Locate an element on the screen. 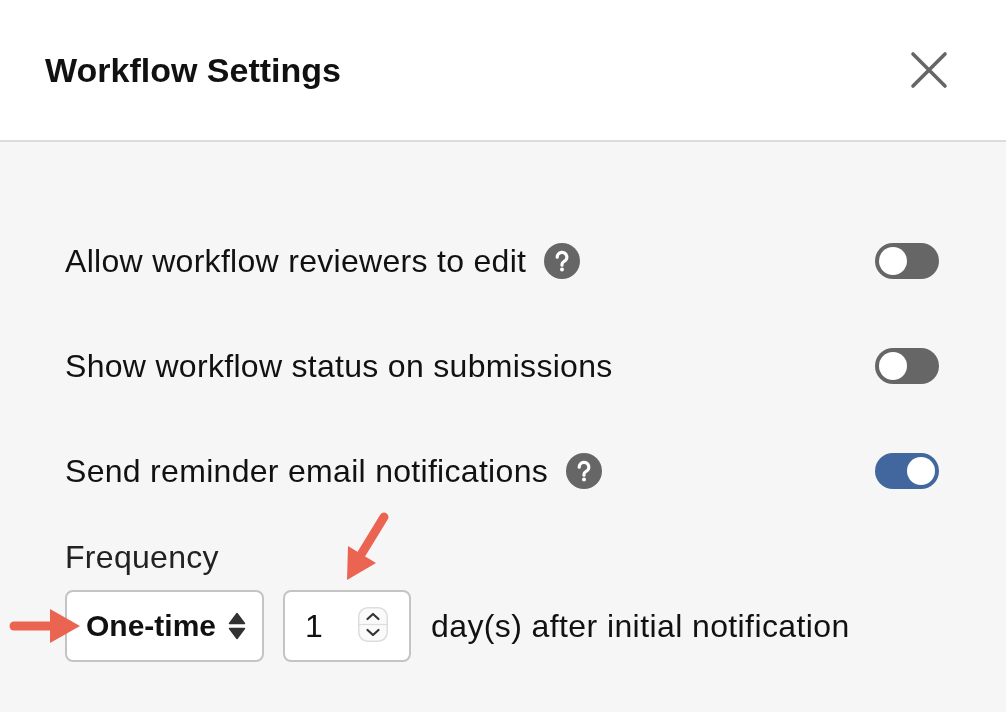 The width and height of the screenshot is (1006, 712). updown-arrows-icon is located at coordinates (237, 626).